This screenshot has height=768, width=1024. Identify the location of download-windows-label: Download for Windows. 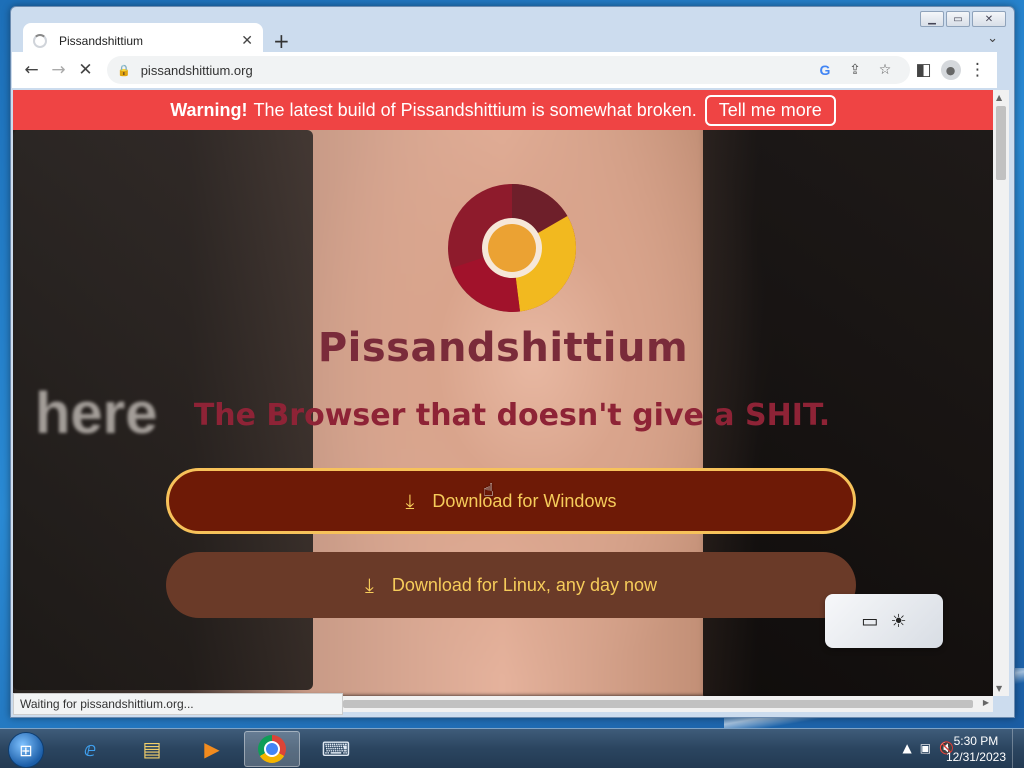
(524, 500).